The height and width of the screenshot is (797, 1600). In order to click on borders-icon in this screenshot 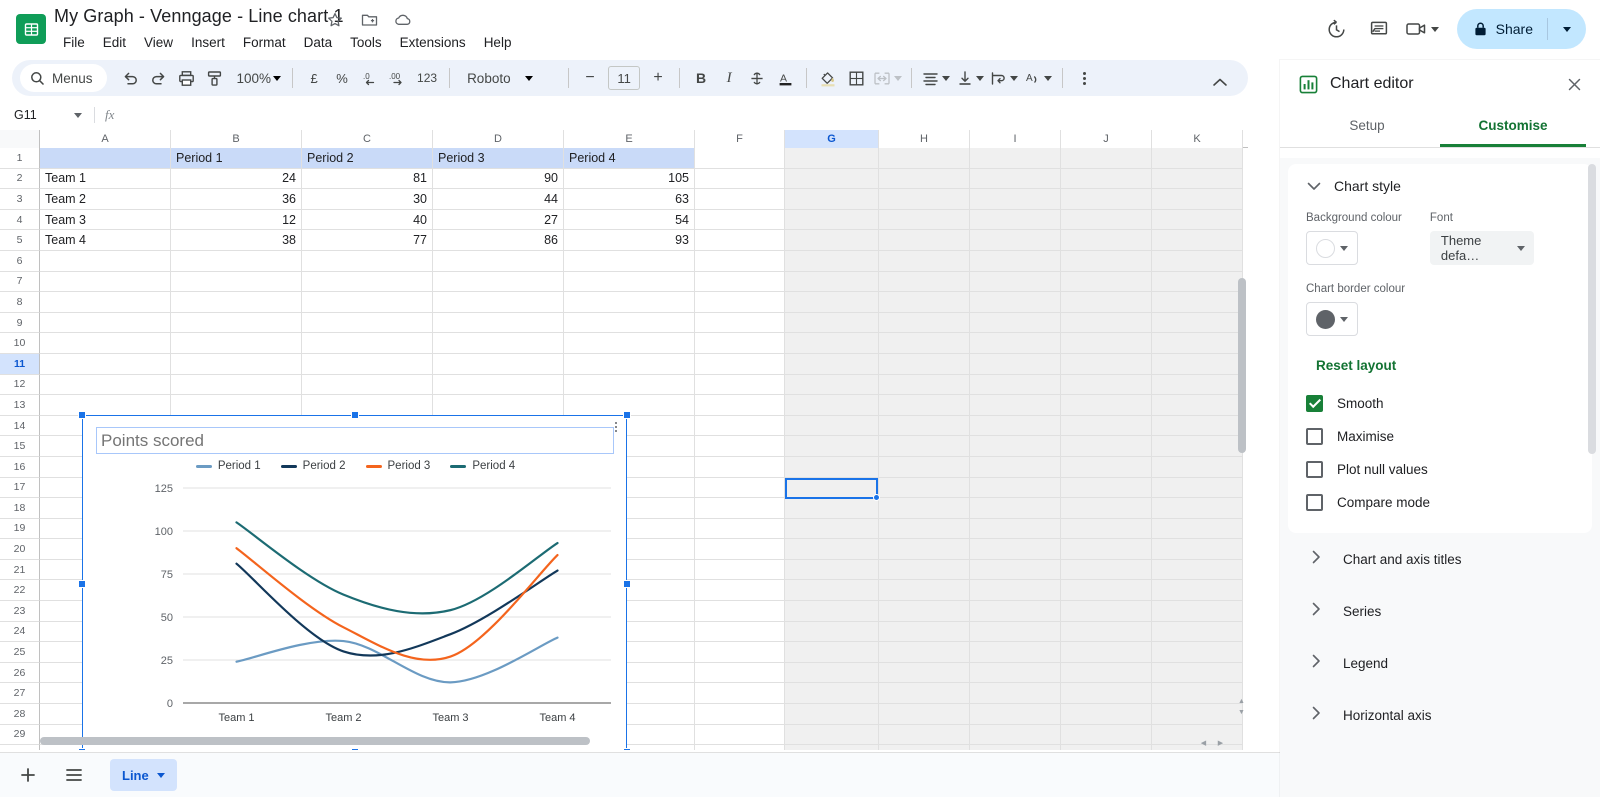, I will do `click(856, 78)`.